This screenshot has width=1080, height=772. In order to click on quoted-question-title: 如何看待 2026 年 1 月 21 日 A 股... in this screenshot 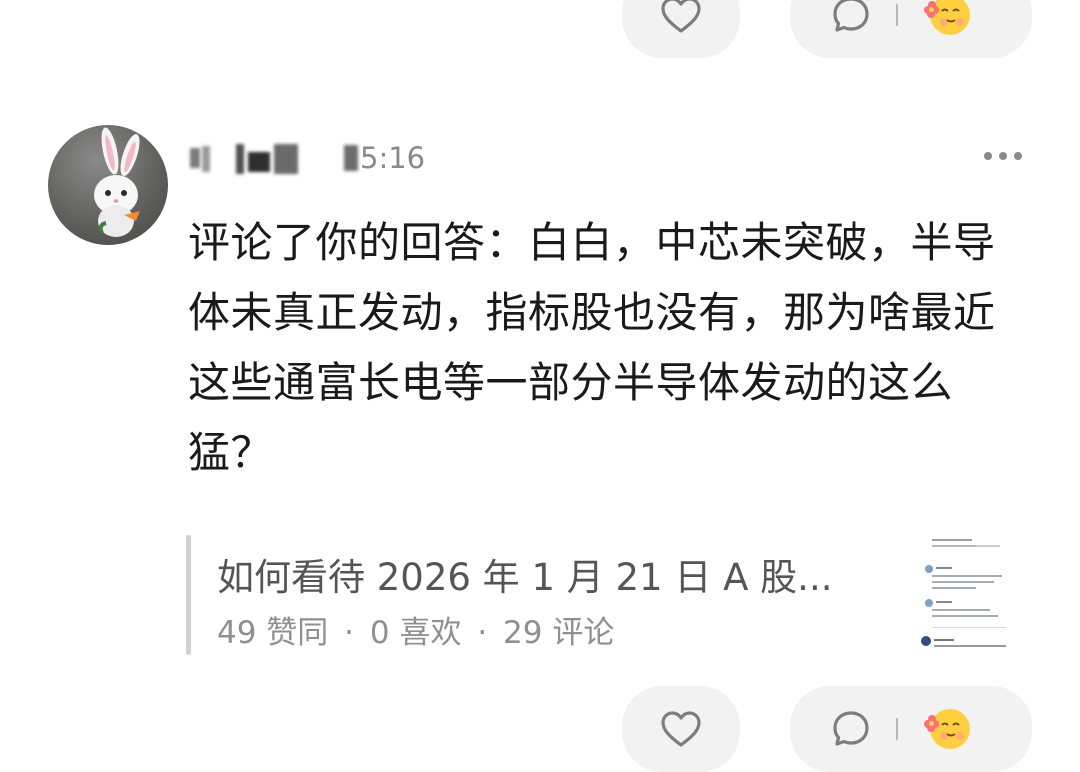, I will do `click(524, 574)`.